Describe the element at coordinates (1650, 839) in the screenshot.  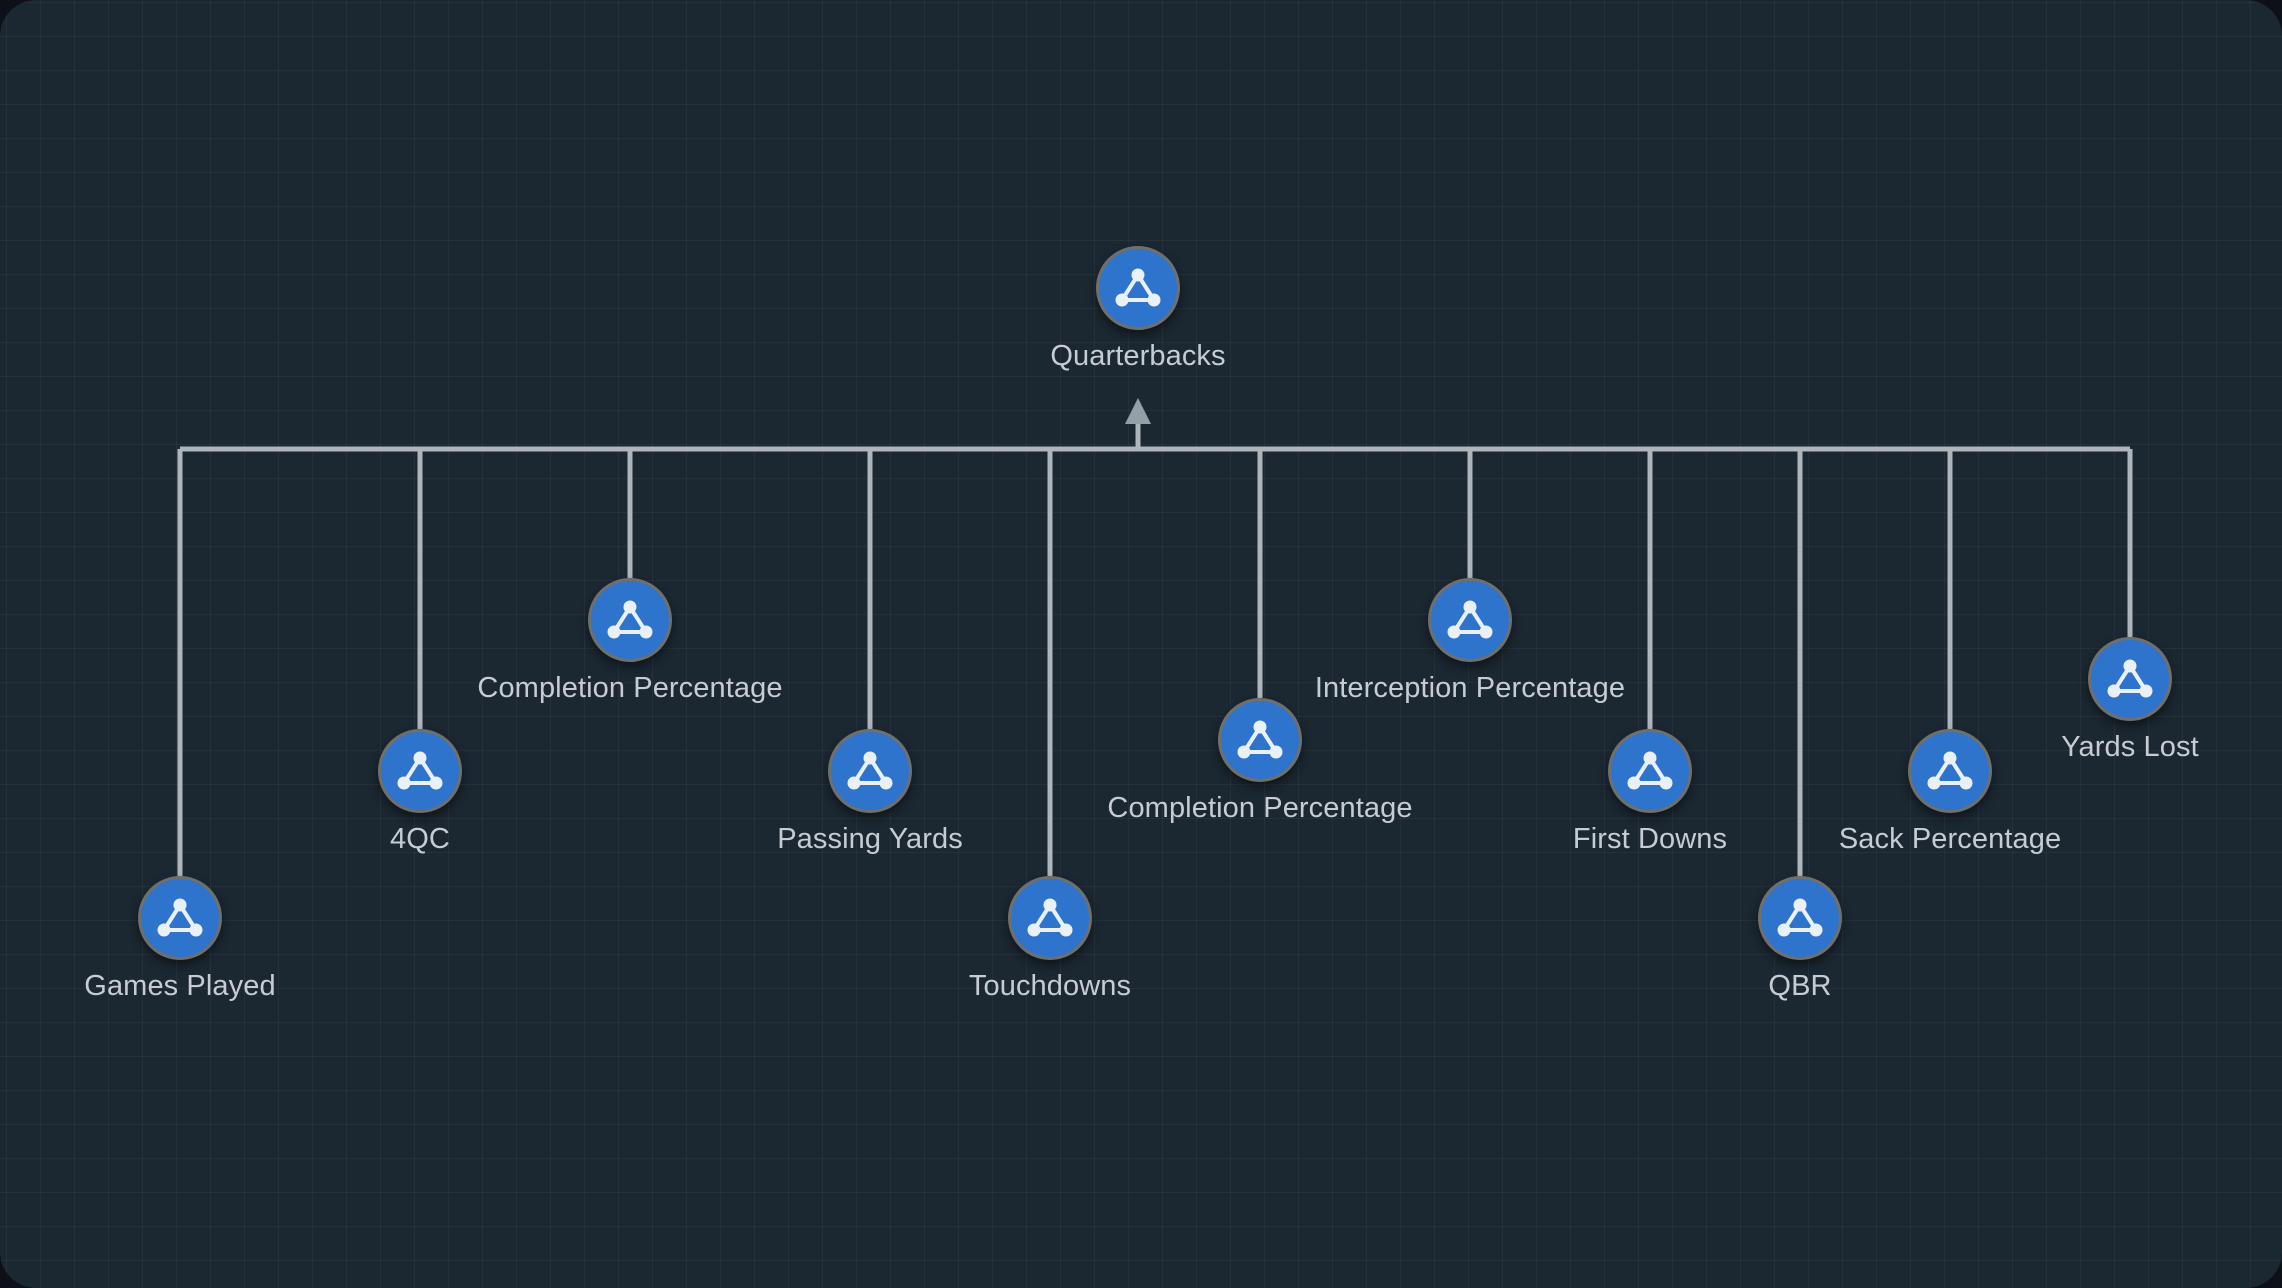
I see `node-label: First Downs` at that location.